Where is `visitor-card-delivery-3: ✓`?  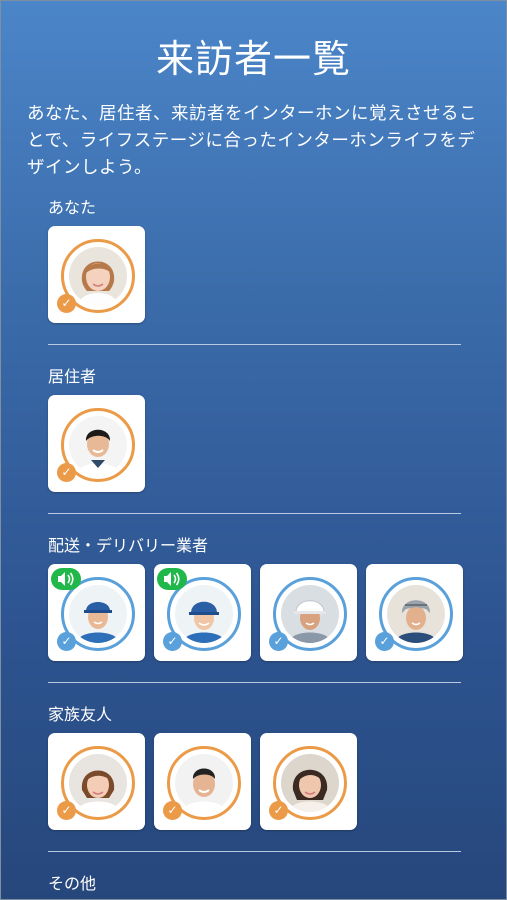 visitor-card-delivery-3: ✓ is located at coordinates (308, 612).